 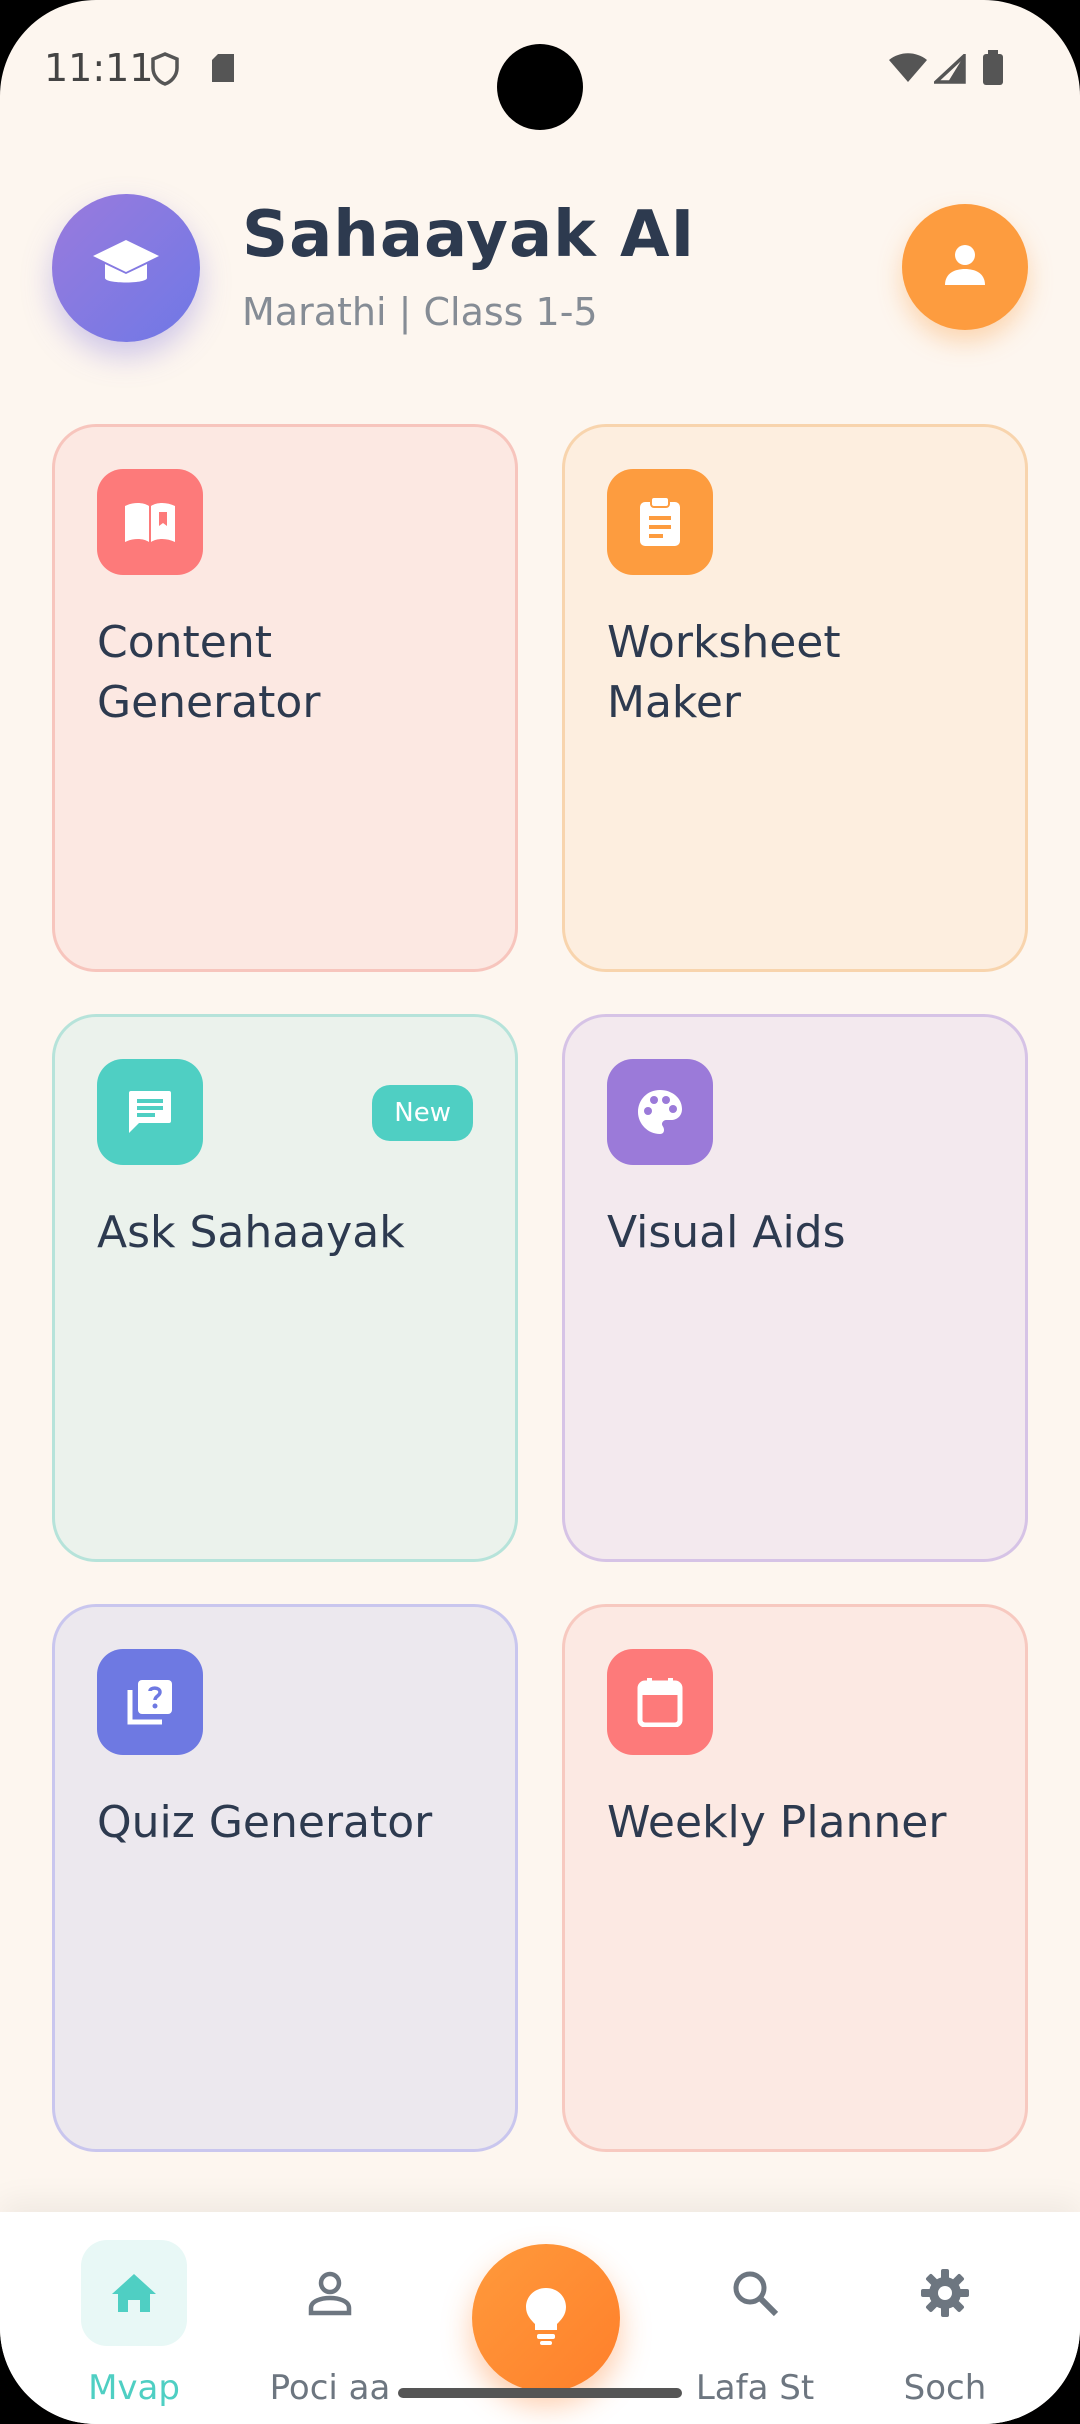 I want to click on profile-button, so click(x=965, y=267).